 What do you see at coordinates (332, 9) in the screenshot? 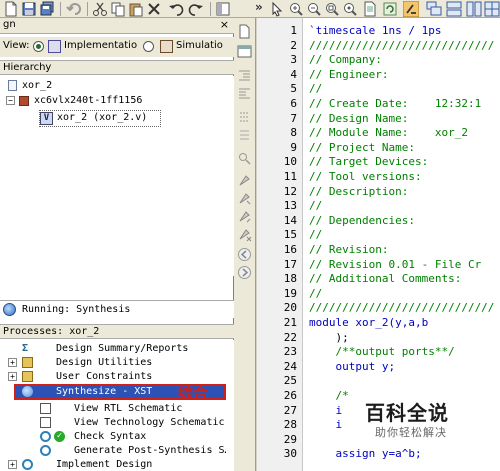
I see `zoom-full-icon` at bounding box center [332, 9].